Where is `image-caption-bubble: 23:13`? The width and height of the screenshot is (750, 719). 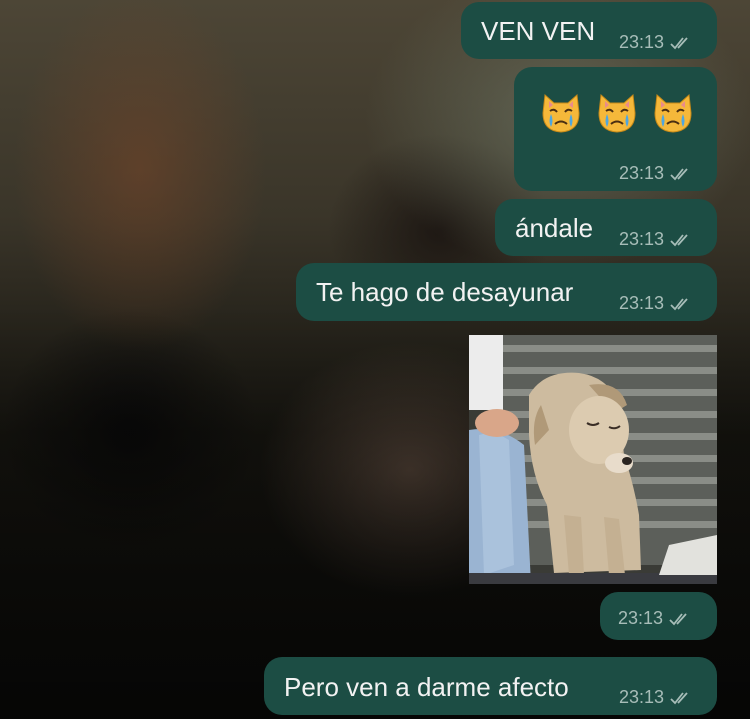 image-caption-bubble: 23:13 is located at coordinates (658, 616).